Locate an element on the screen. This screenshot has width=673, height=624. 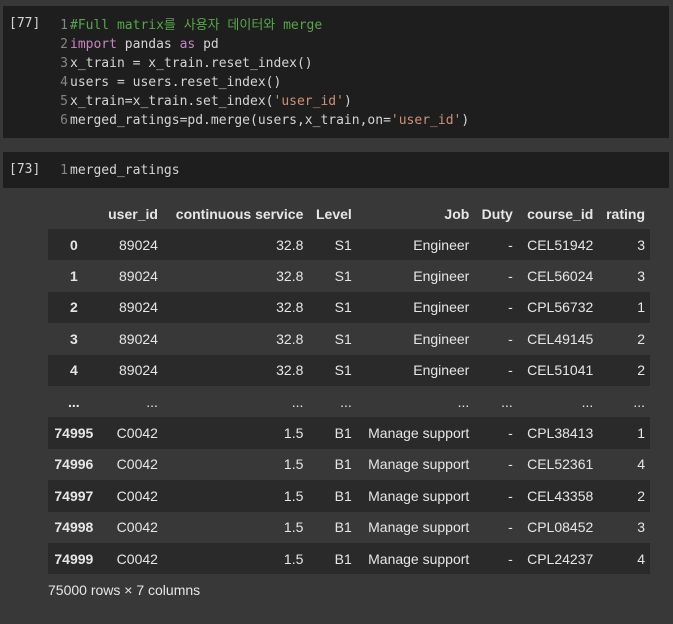
table-cell: CEL43358 is located at coordinates (560, 495).